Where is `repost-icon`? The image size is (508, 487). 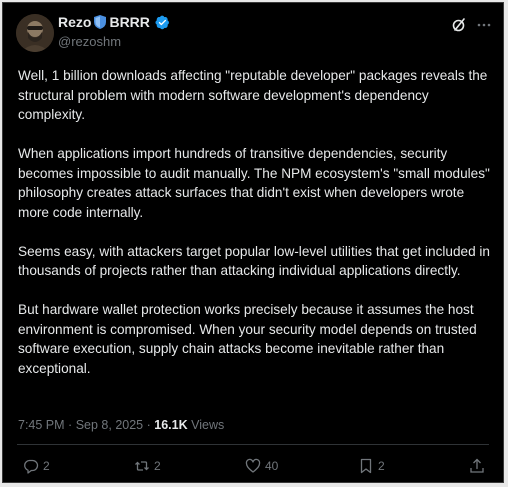
repost-icon is located at coordinates (142, 466).